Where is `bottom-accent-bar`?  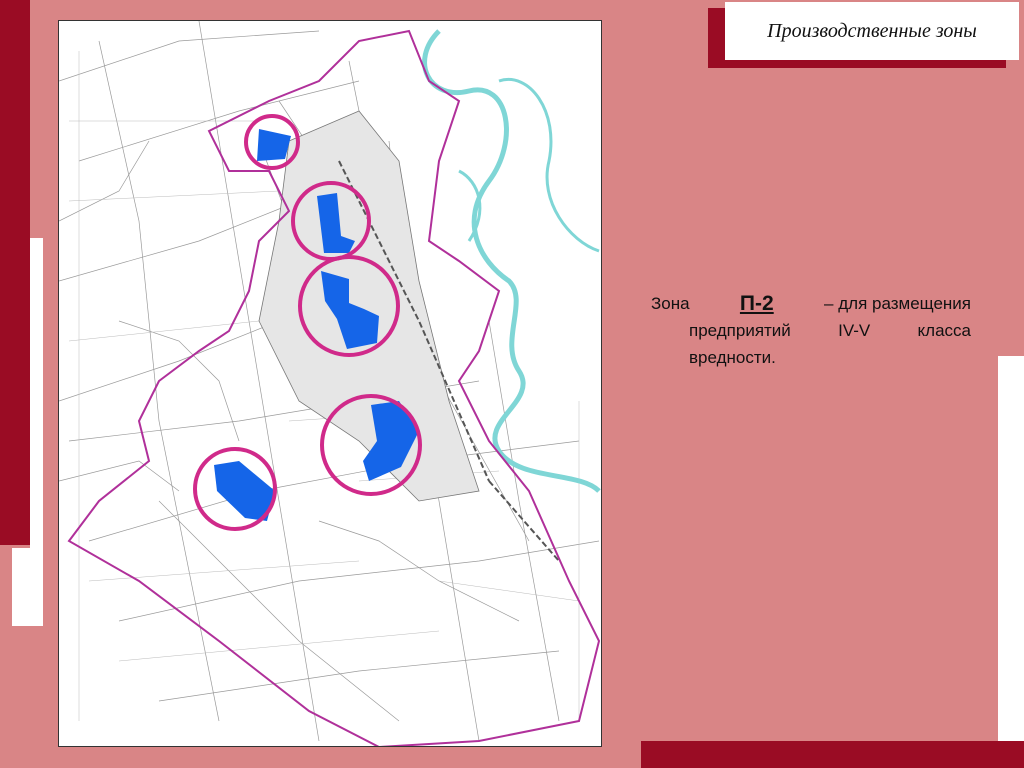 bottom-accent-bar is located at coordinates (832, 754).